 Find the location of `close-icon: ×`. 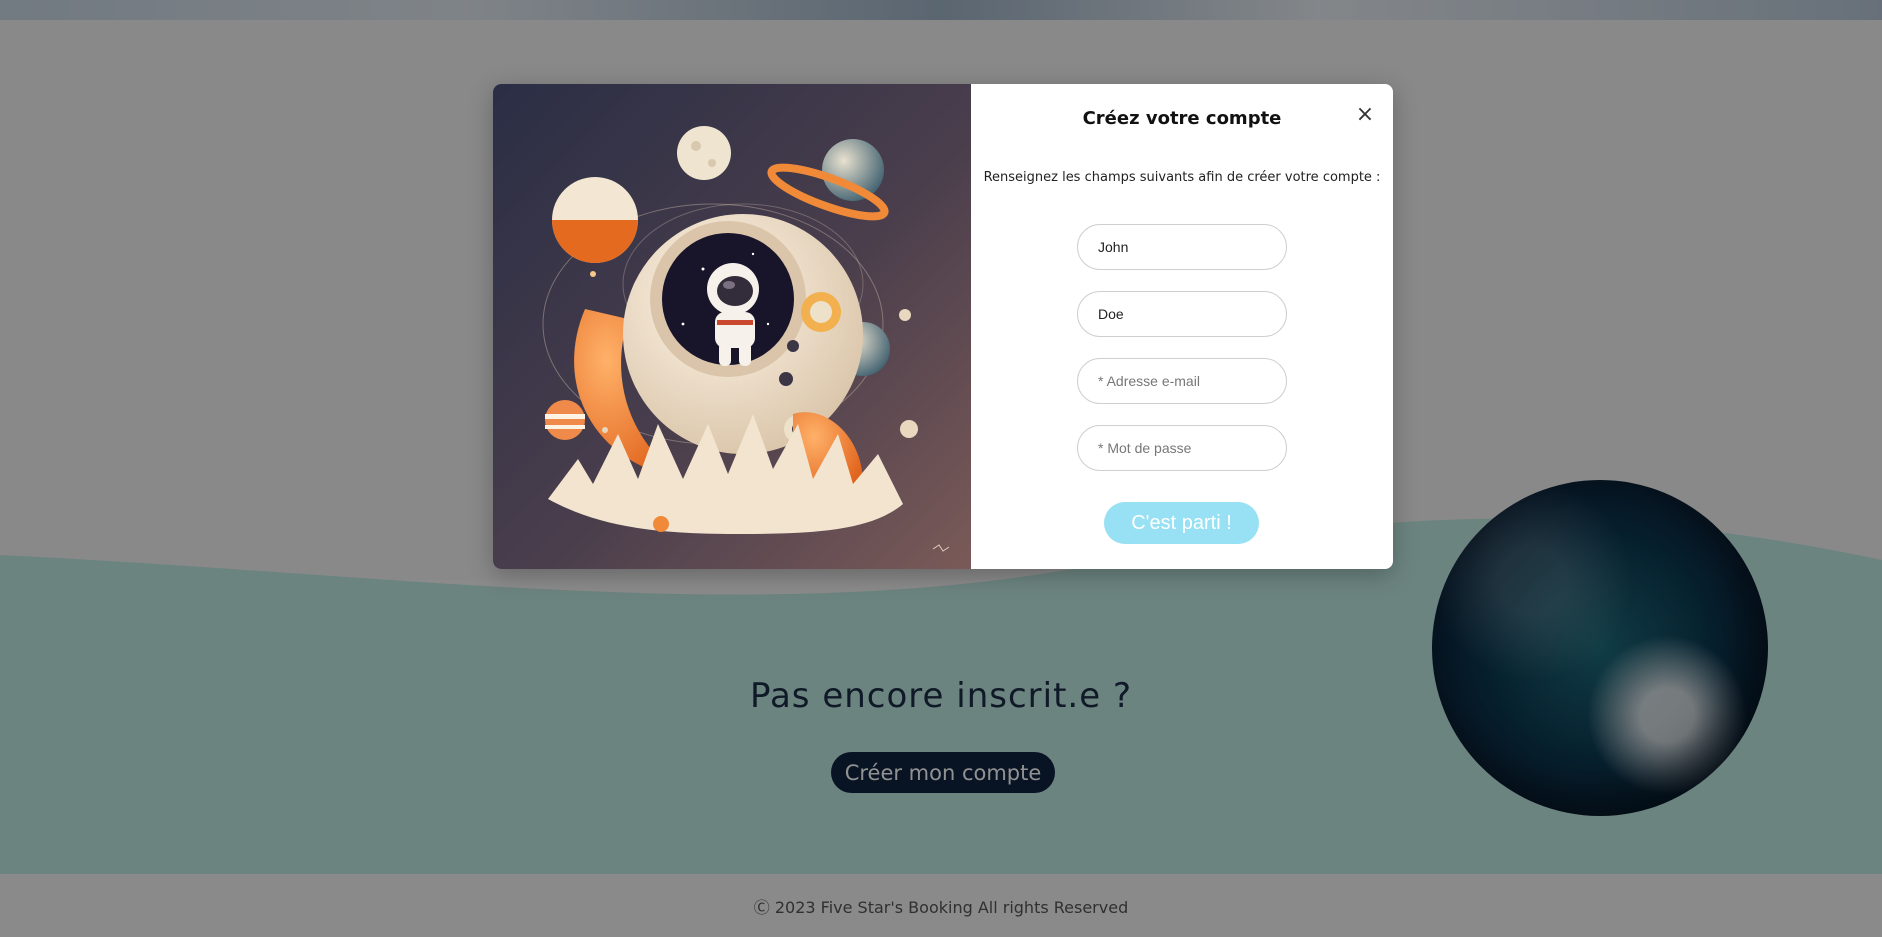

close-icon: × is located at coordinates (1365, 114).